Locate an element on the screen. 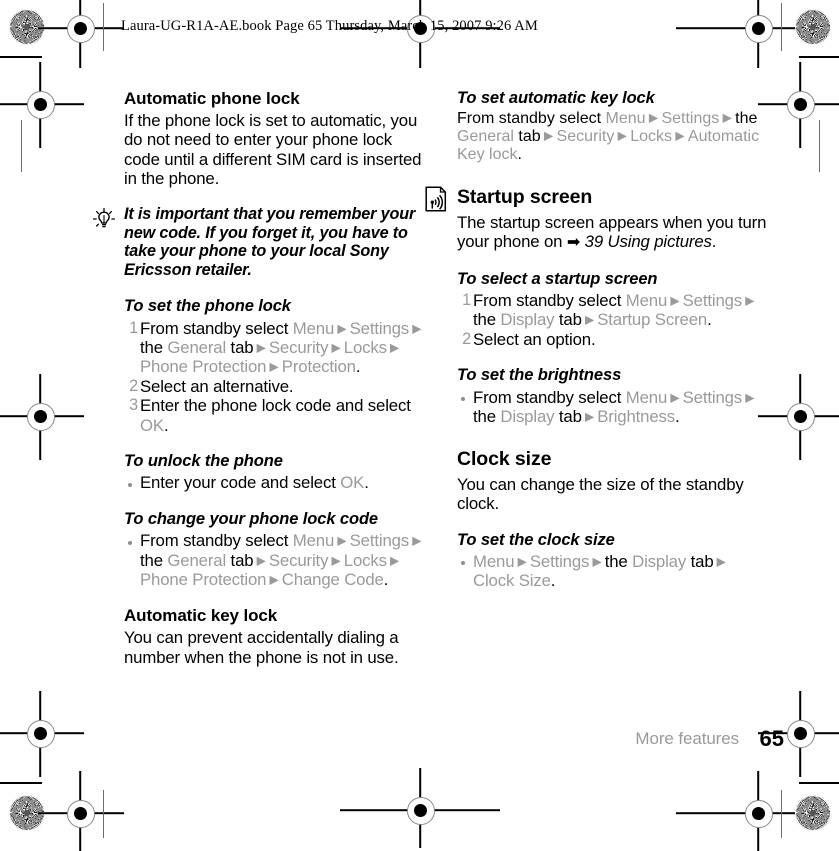 The image size is (839, 851). heading-clock-size: Clock size is located at coordinates (504, 459).